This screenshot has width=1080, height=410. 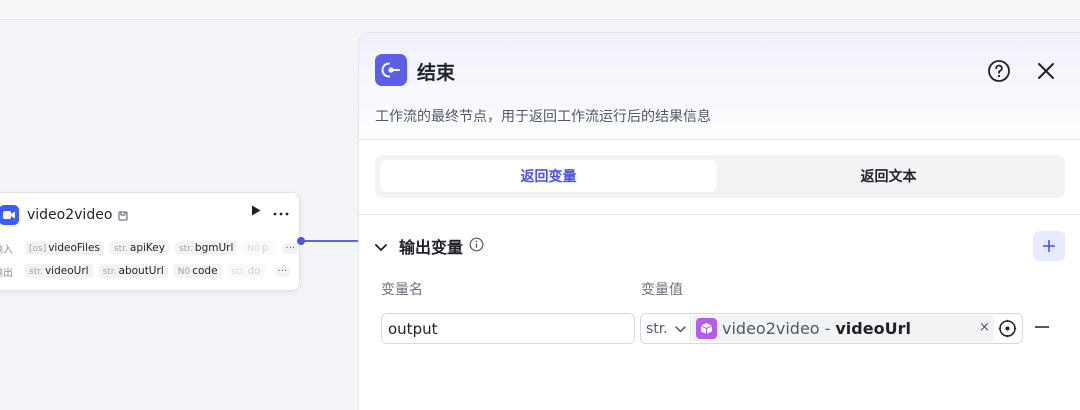 What do you see at coordinates (282, 271) in the screenshot?
I see `more-outputs-button: ···` at bounding box center [282, 271].